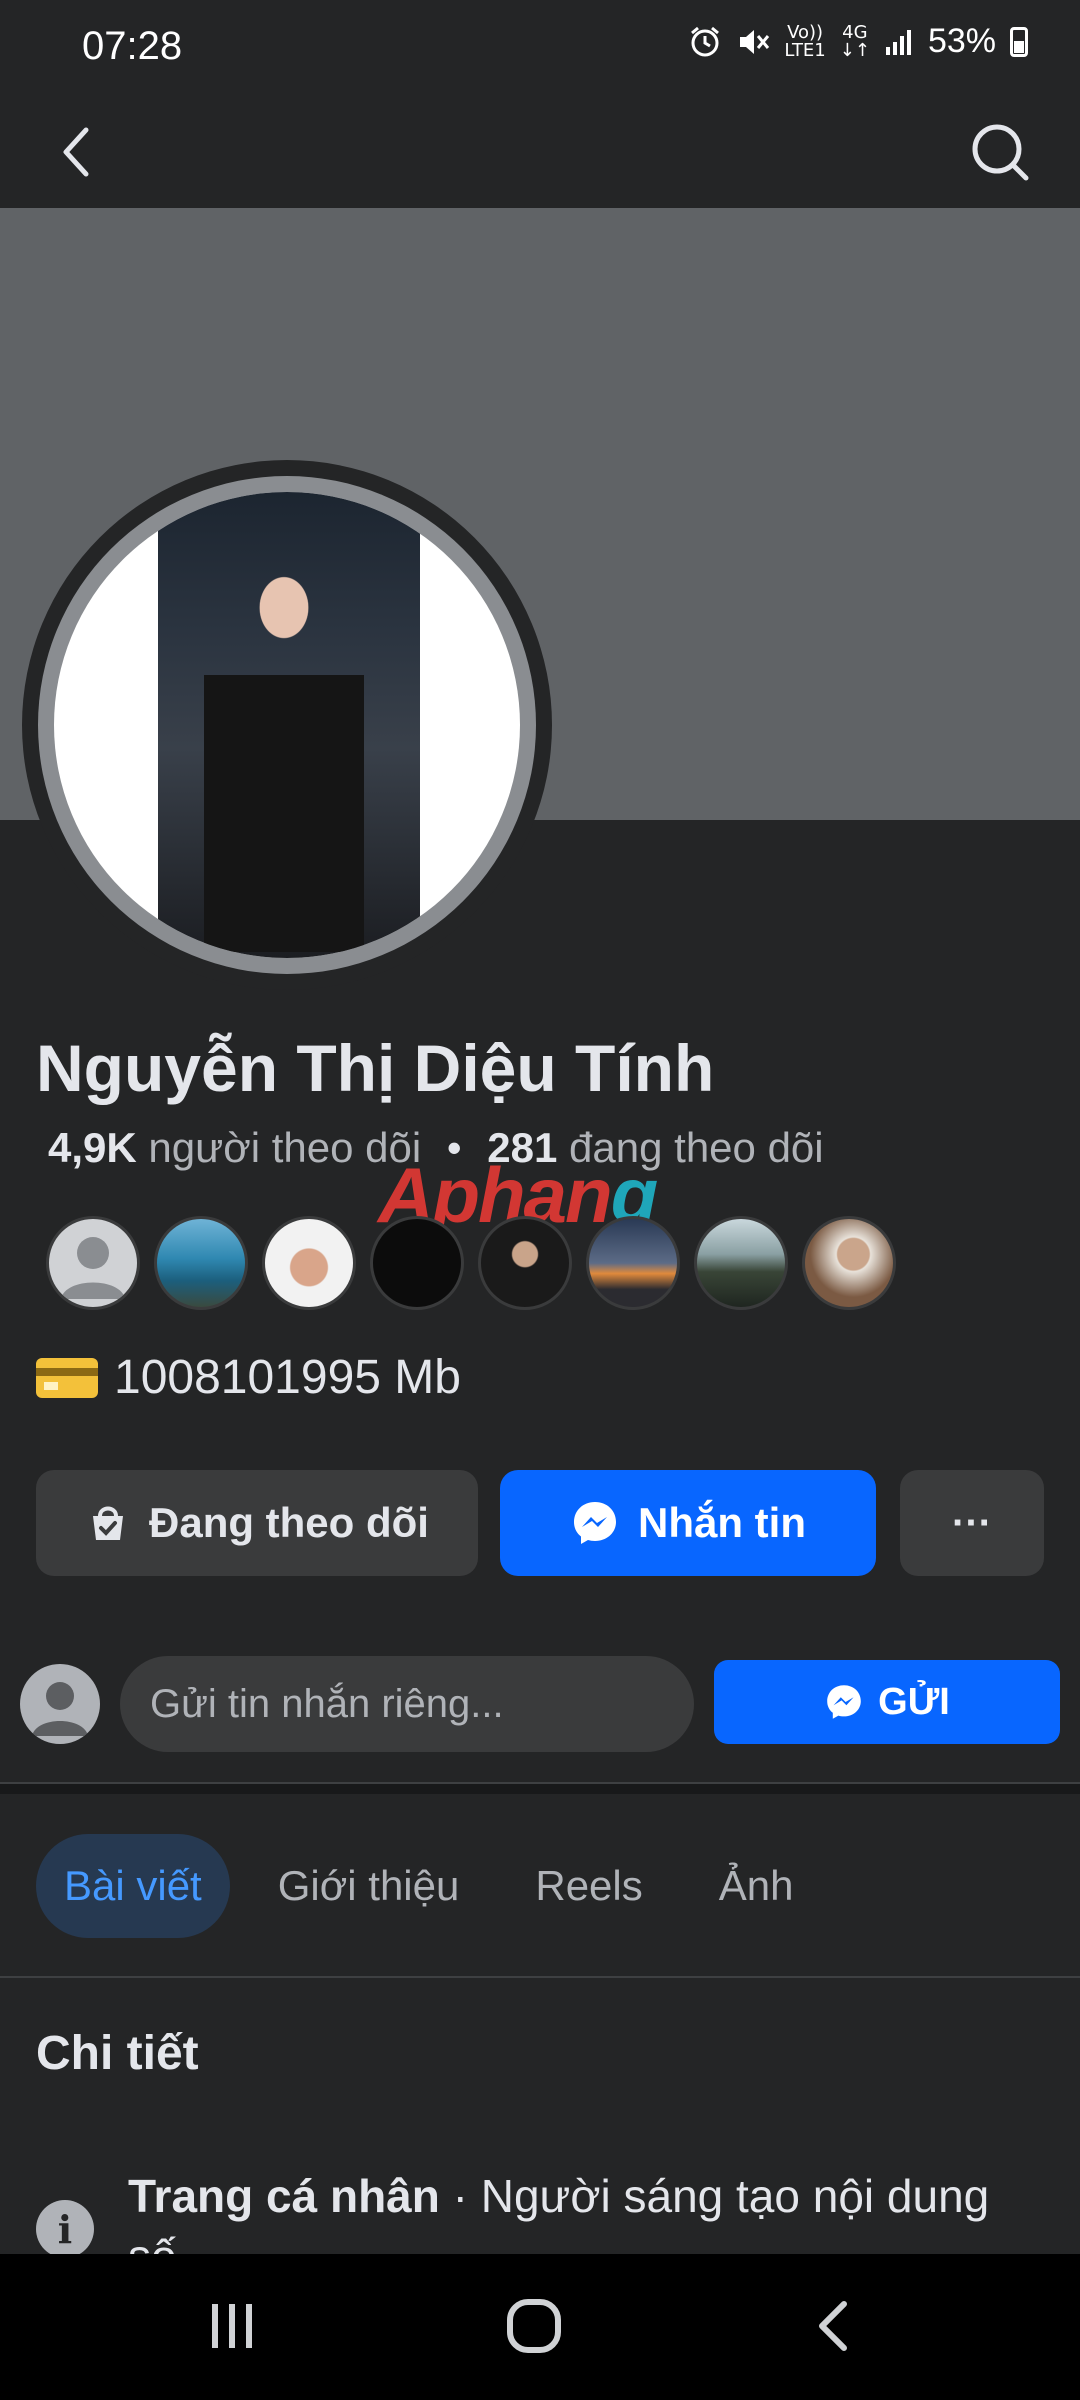 The height and width of the screenshot is (2400, 1080). Describe the element at coordinates (854, 50) in the screenshot. I see `data-arrows-icon: ↓↑` at that location.